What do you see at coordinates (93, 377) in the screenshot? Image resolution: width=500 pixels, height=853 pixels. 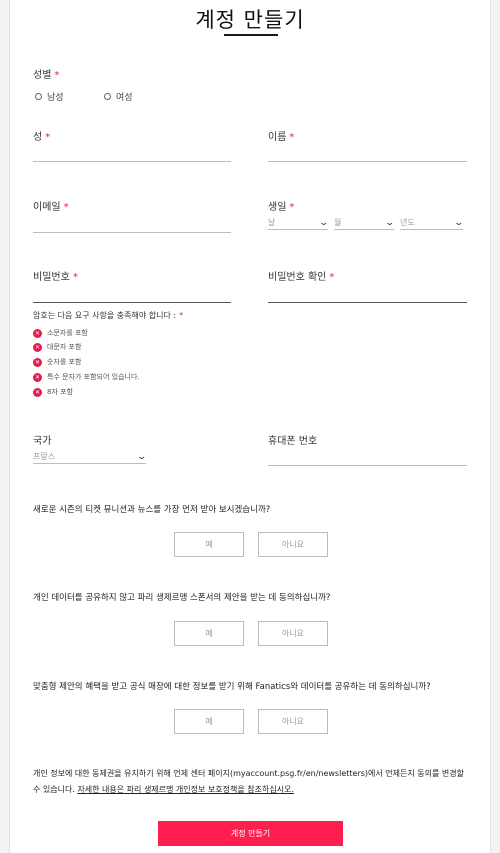 I see `password-requirement-text: 특수 문자가 포함되어 있습니다.` at bounding box center [93, 377].